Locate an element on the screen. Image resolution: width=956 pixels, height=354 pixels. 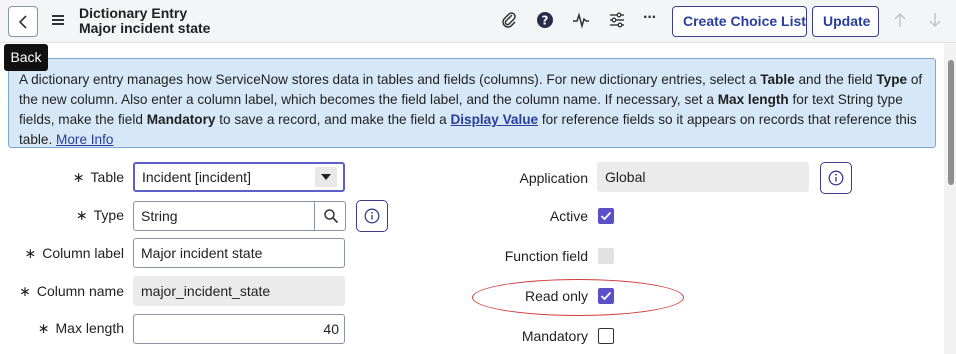
mandatory-label: Mandatory is located at coordinates (554, 336).